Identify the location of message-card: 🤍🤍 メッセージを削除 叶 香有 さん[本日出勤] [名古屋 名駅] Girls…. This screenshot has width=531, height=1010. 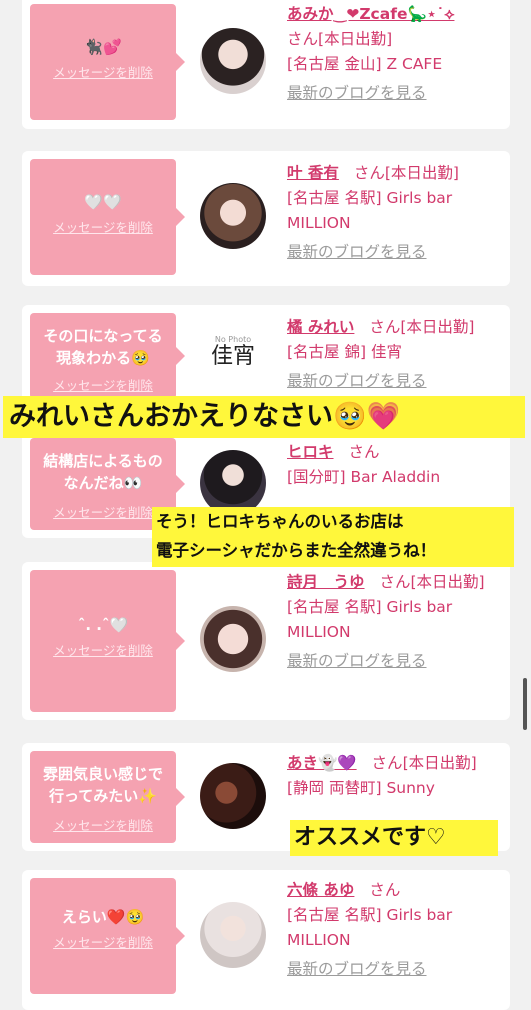
(266, 218).